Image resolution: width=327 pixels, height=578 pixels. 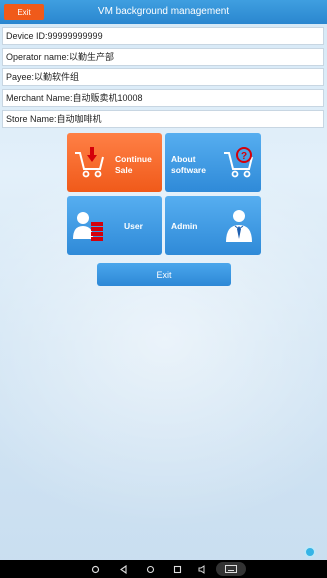 What do you see at coordinates (123, 569) in the screenshot?
I see `nav-back-icon` at bounding box center [123, 569].